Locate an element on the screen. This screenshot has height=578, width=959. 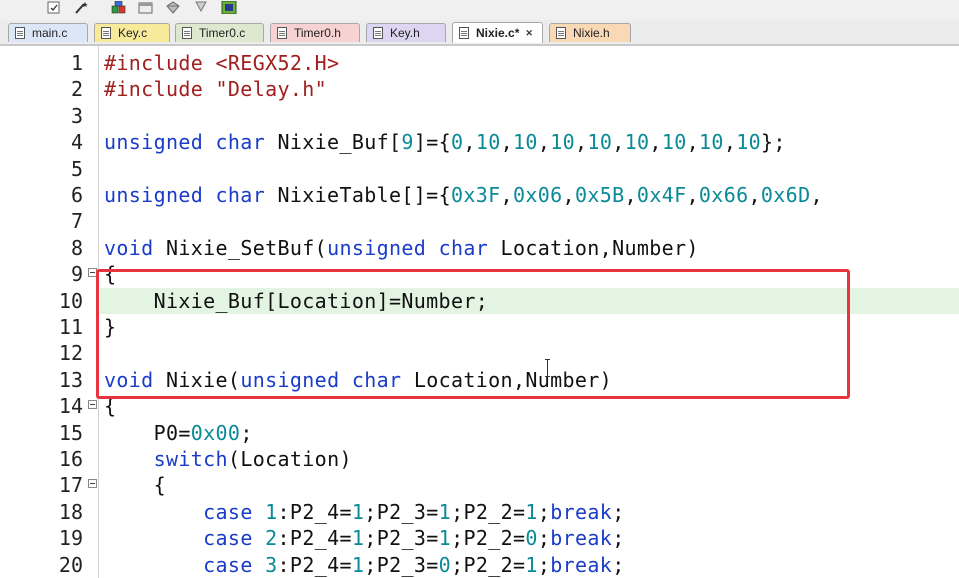
line-number: 17 is located at coordinates (70, 485).